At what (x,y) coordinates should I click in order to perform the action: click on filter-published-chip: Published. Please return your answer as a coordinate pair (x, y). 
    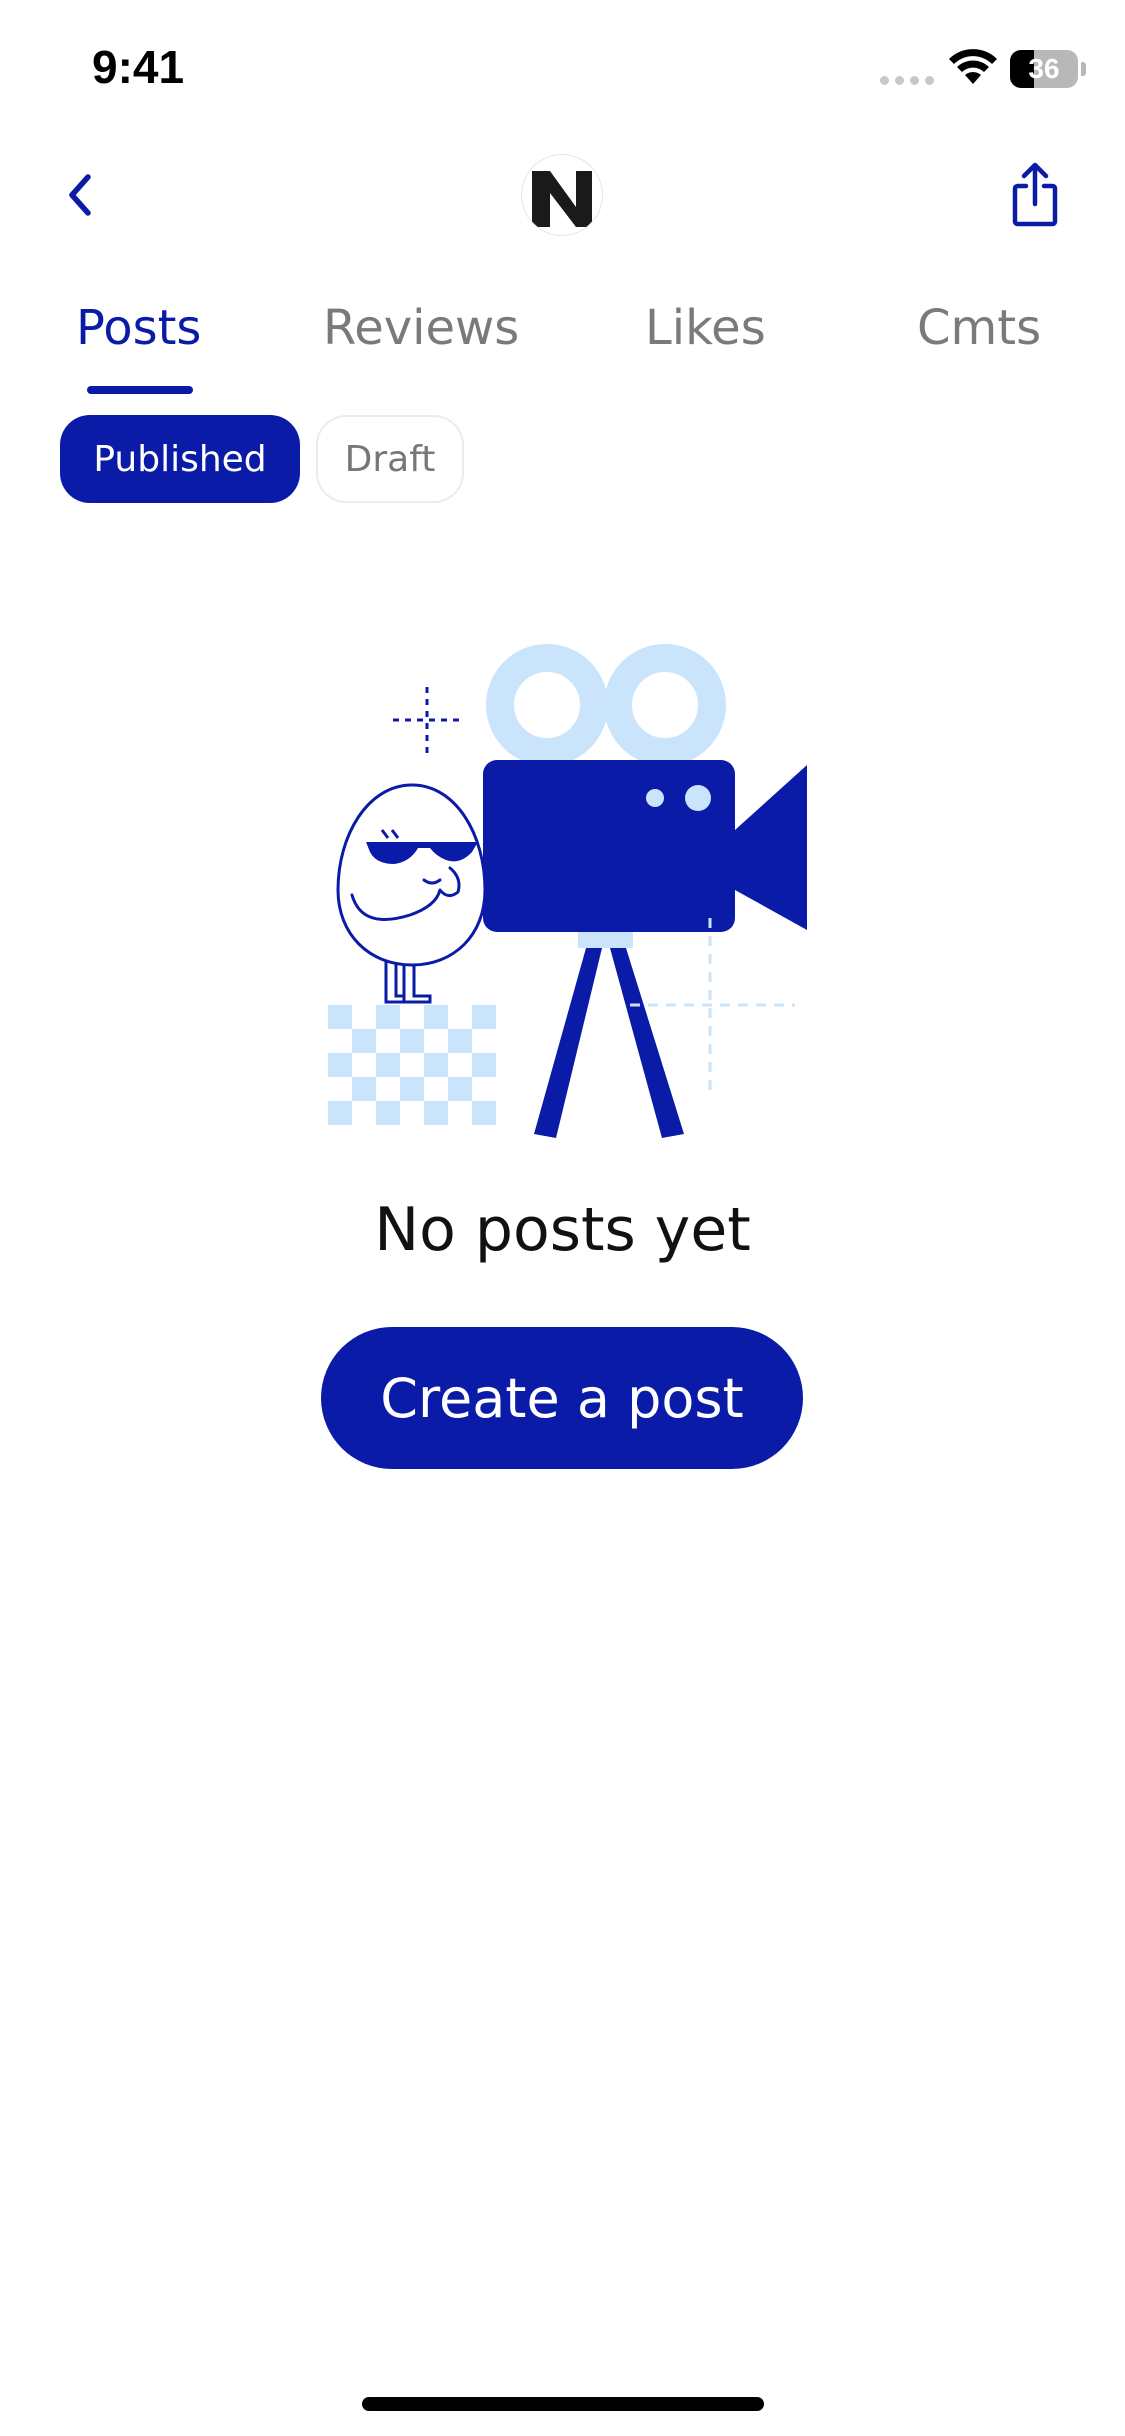
    Looking at the image, I should click on (180, 459).